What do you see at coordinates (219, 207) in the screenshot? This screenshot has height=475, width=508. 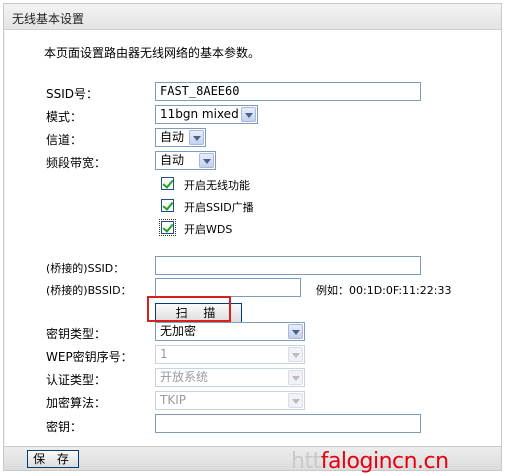 I see `enable-ssid-broadcast-label: 开启SSID广播` at bounding box center [219, 207].